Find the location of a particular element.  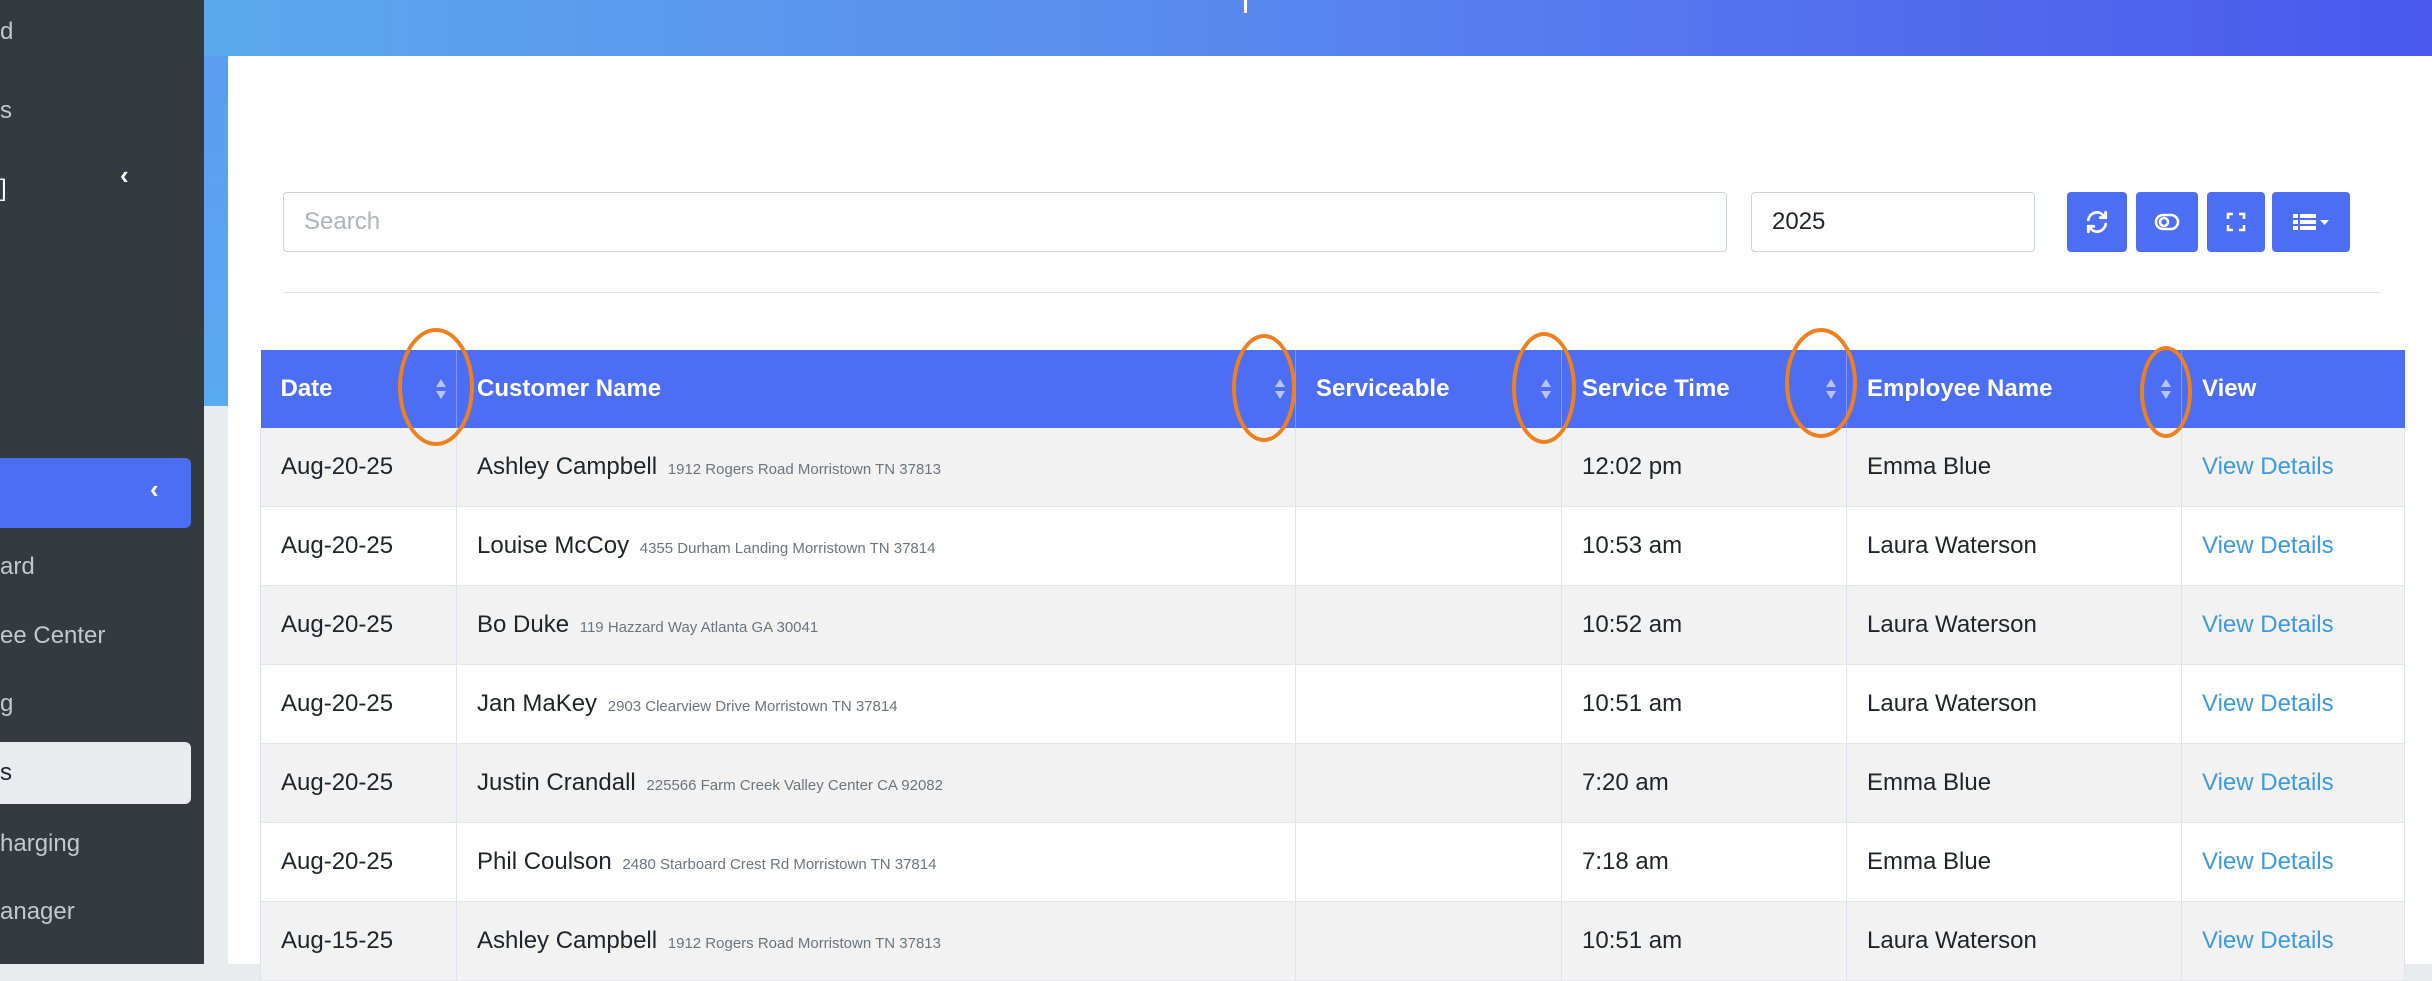

column-header-label: View is located at coordinates (2229, 388).